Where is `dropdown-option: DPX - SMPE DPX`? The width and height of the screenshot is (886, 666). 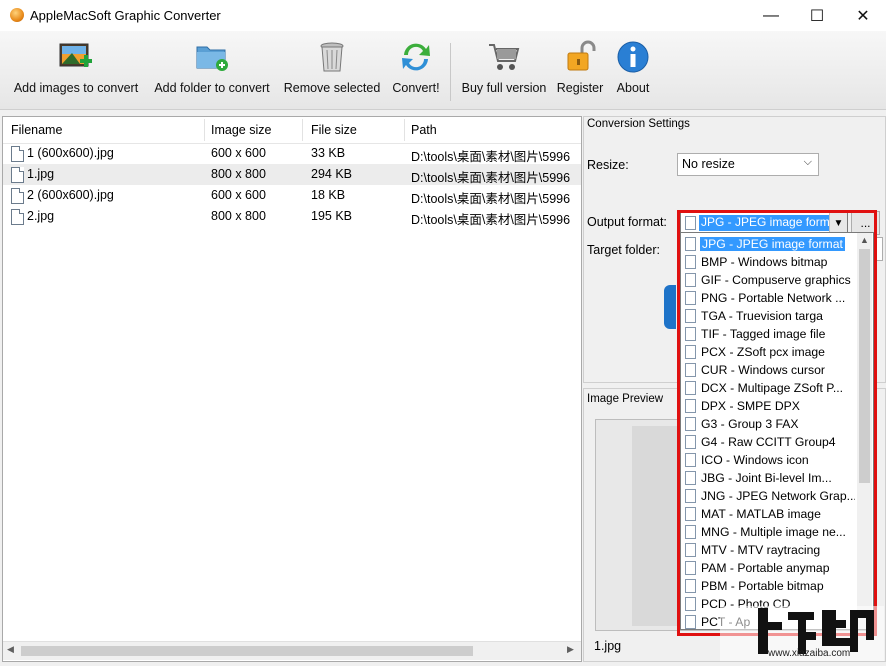 dropdown-option: DPX - SMPE DPX is located at coordinates (769, 406).